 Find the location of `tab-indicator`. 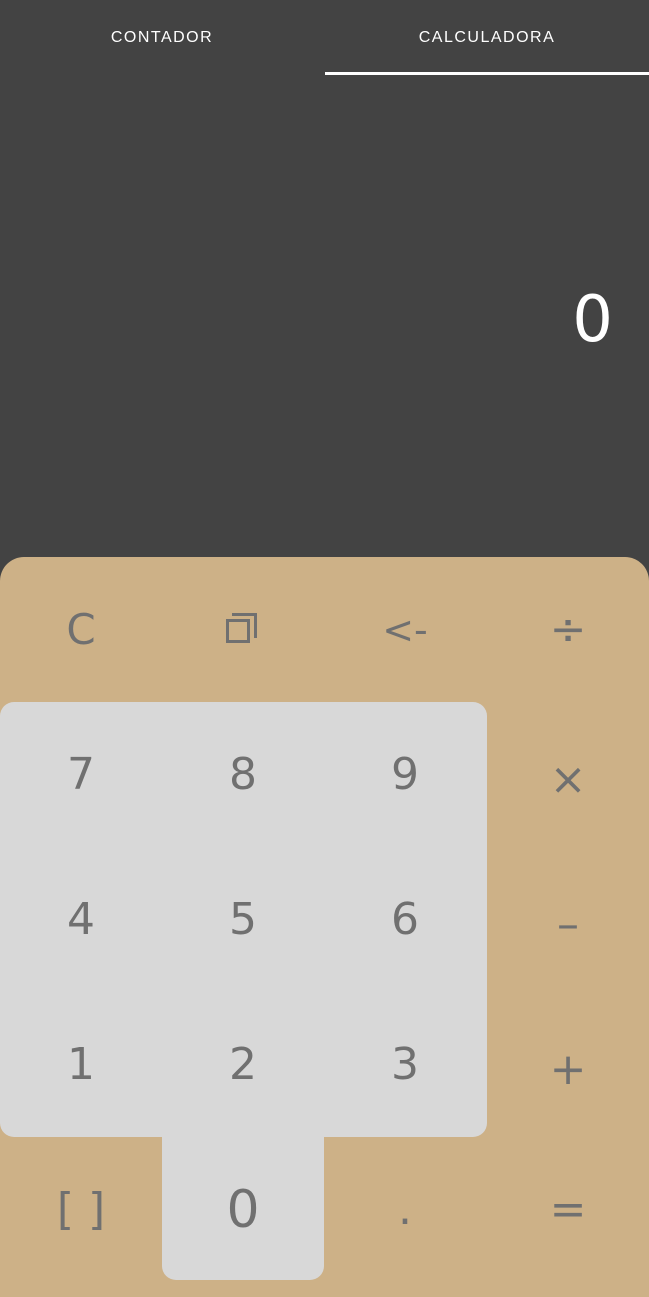

tab-indicator is located at coordinates (487, 73).